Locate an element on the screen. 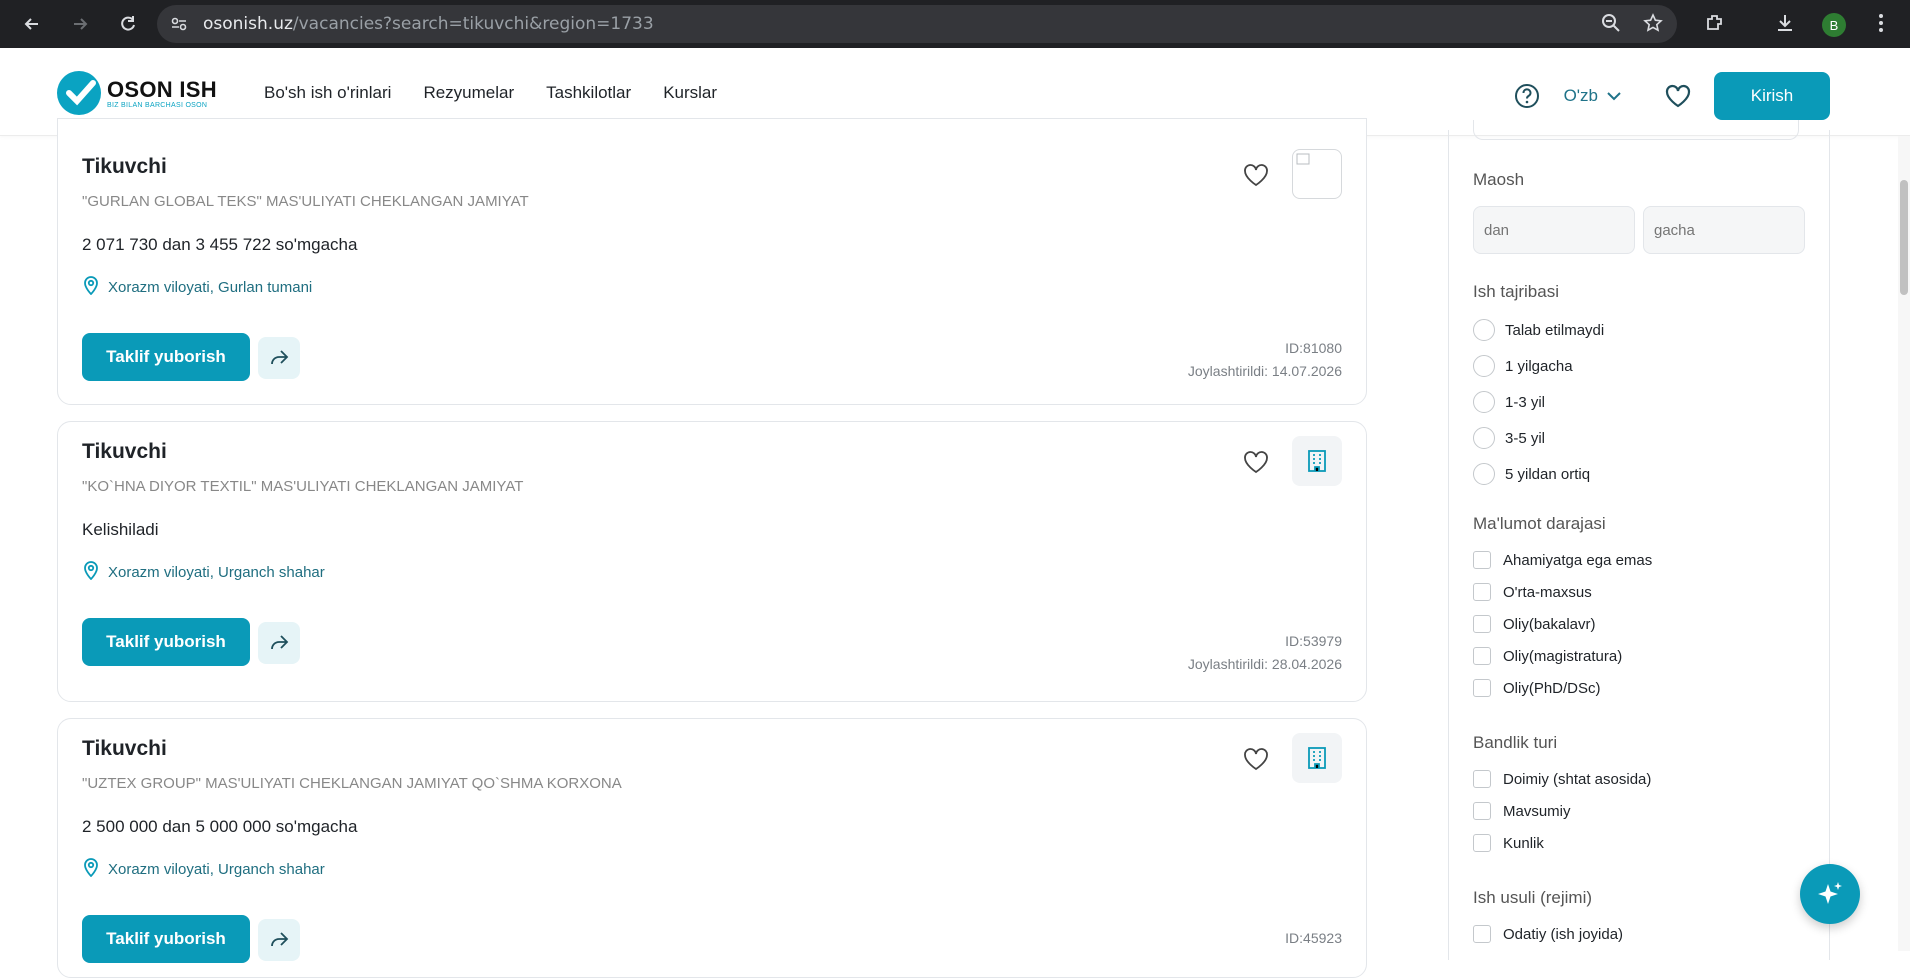 The width and height of the screenshot is (1910, 978). scrollbar-thumb is located at coordinates (1904, 237).